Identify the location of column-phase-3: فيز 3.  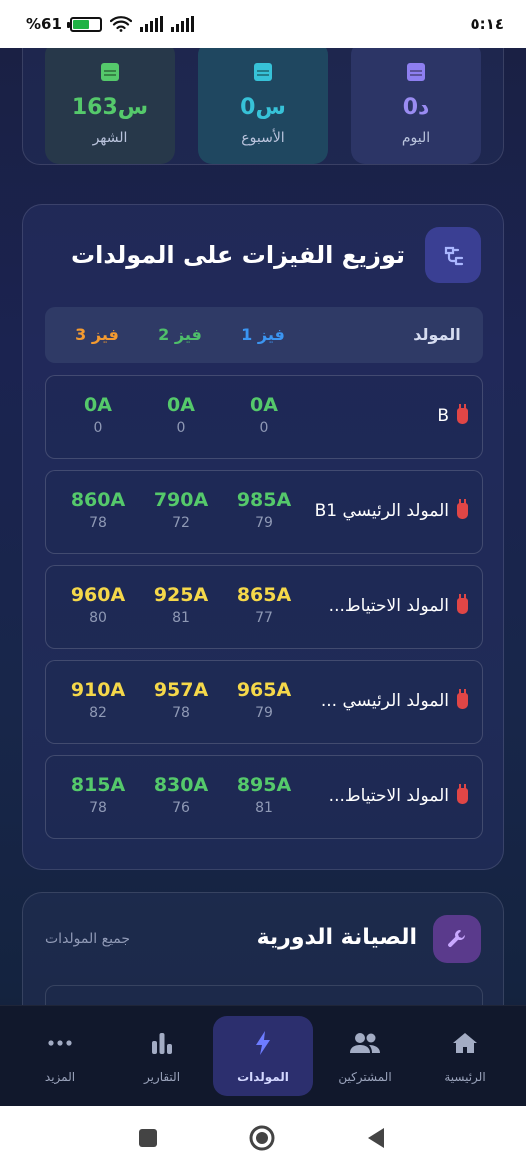
(97, 334).